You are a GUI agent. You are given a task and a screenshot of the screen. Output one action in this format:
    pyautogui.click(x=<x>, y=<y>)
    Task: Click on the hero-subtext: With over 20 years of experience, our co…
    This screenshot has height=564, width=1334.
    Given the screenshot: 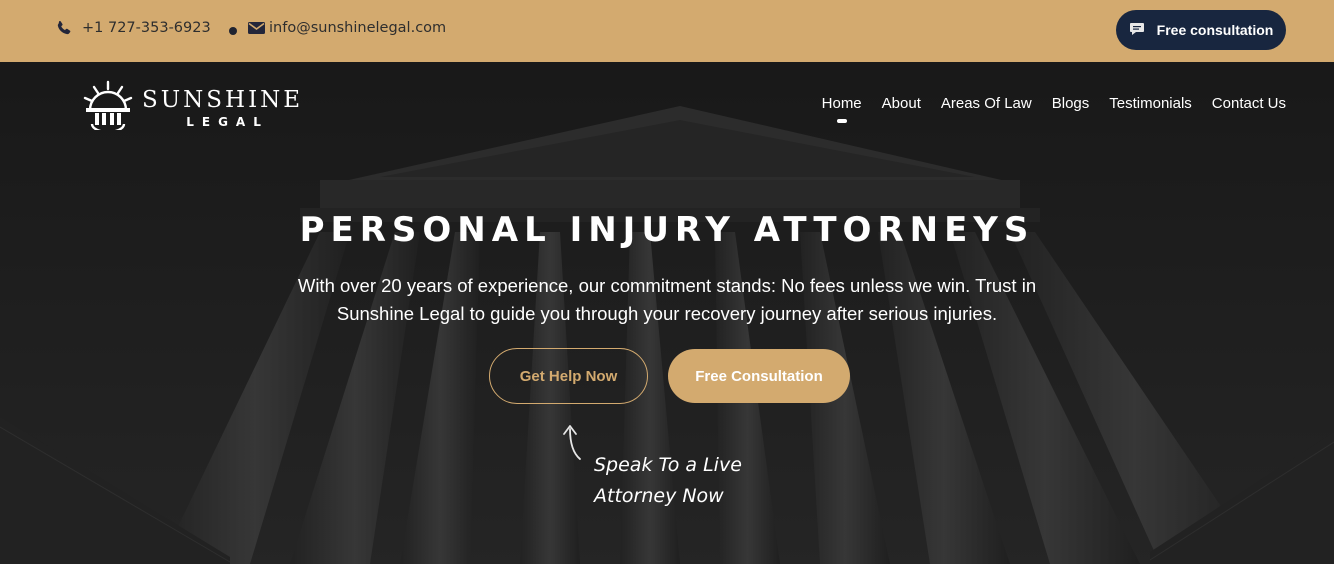 What is the action you would take?
    pyautogui.click(x=667, y=299)
    